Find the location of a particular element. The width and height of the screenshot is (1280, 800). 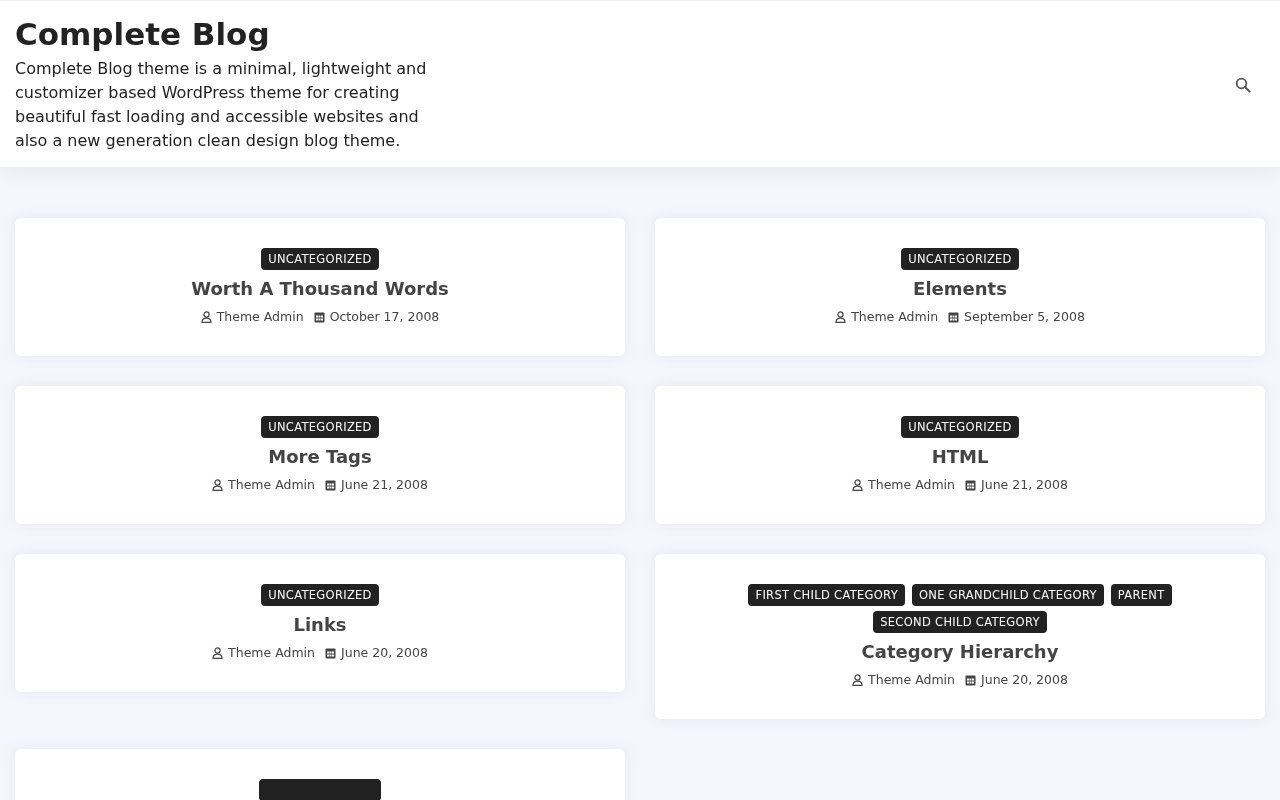

site-title: Complete Blog is located at coordinates (230, 34).